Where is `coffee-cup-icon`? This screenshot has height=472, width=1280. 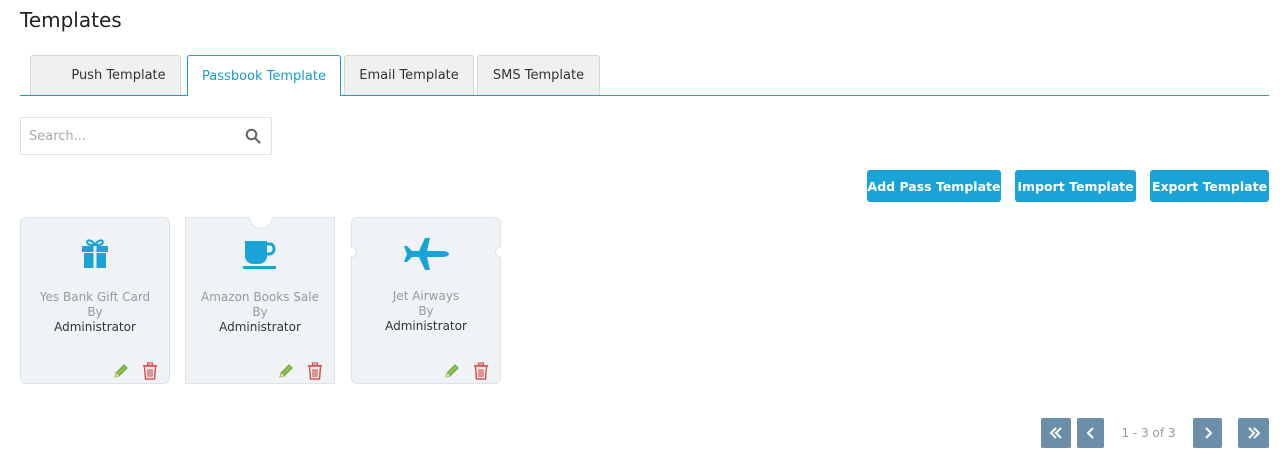
coffee-cup-icon is located at coordinates (260, 255).